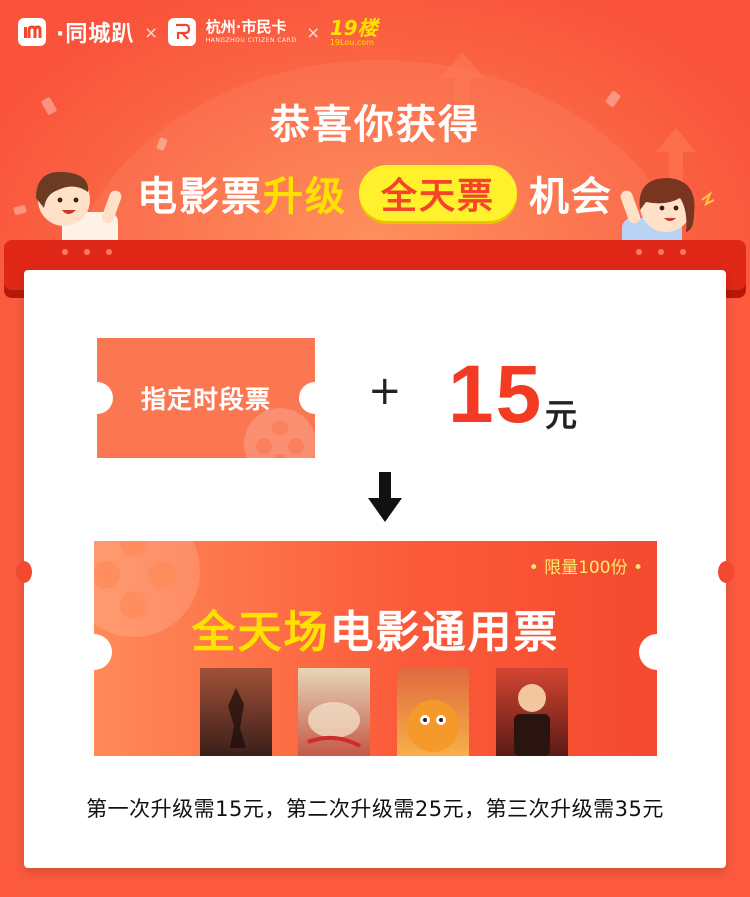 The width and height of the screenshot is (750, 897). I want to click on headline-text: 机会, so click(571, 197).